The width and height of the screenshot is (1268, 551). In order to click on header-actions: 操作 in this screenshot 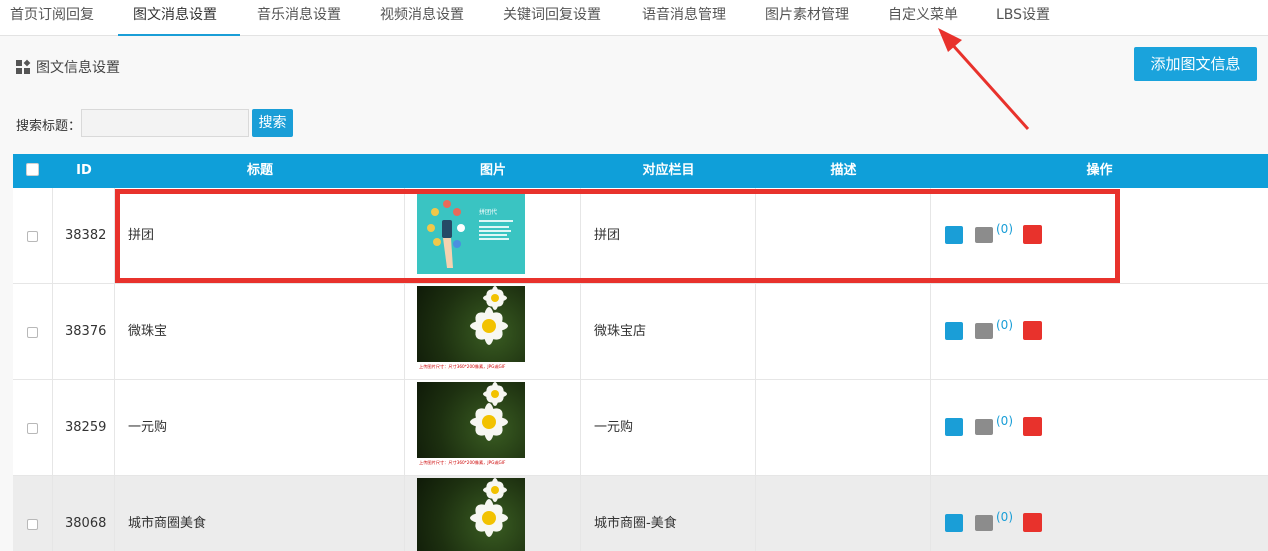, I will do `click(1099, 170)`.